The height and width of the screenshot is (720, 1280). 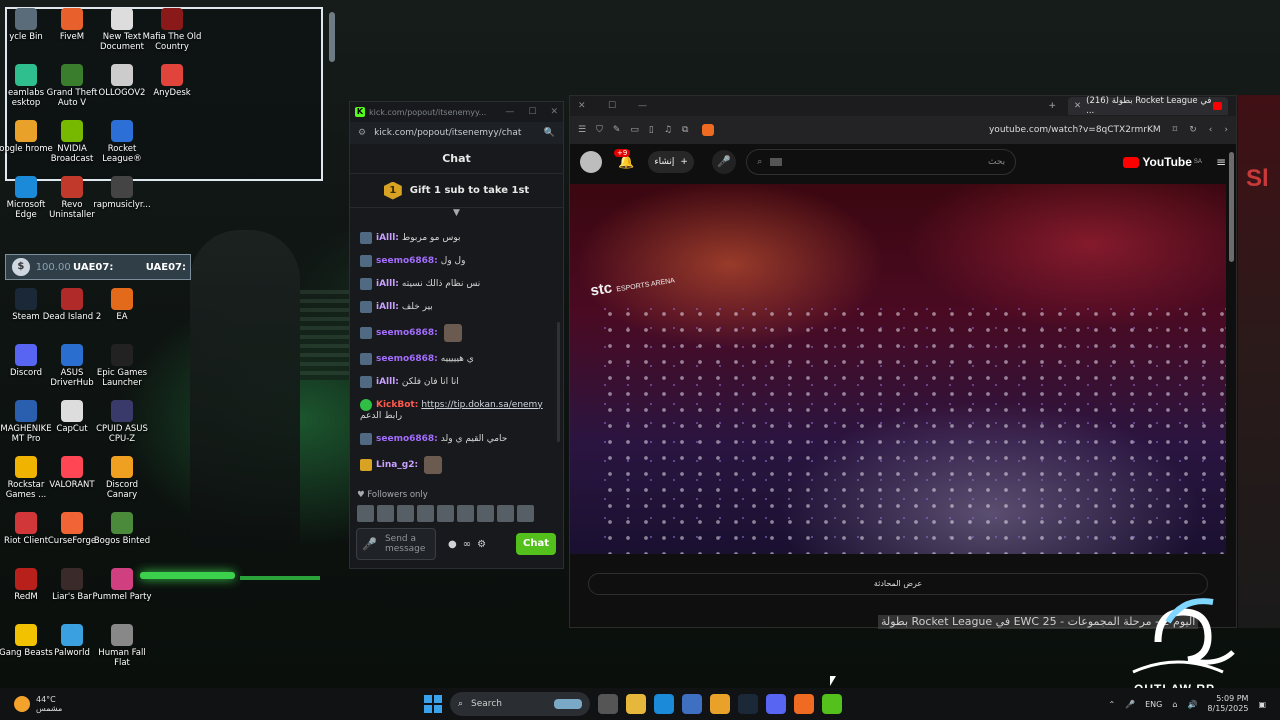 I want to click on chat-link: https://tip.dokan.sa/enemy, so click(x=481, y=405).